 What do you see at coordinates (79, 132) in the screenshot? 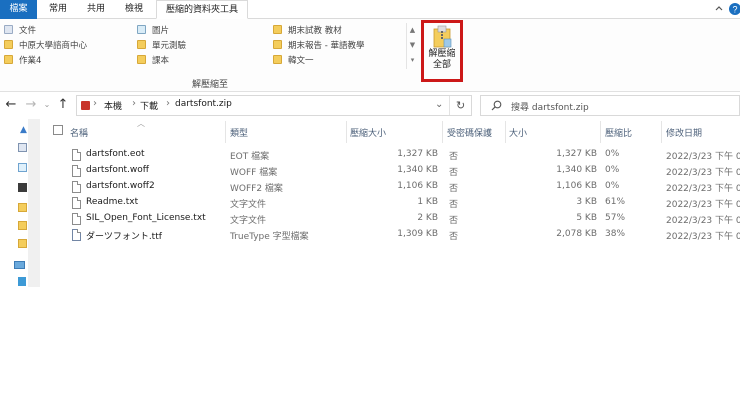
I see `column-name: 名稱` at bounding box center [79, 132].